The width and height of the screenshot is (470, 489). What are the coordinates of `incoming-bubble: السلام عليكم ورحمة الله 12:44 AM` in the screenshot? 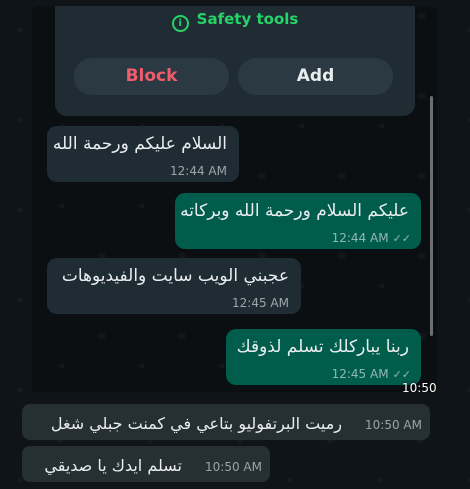 It's located at (143, 154).